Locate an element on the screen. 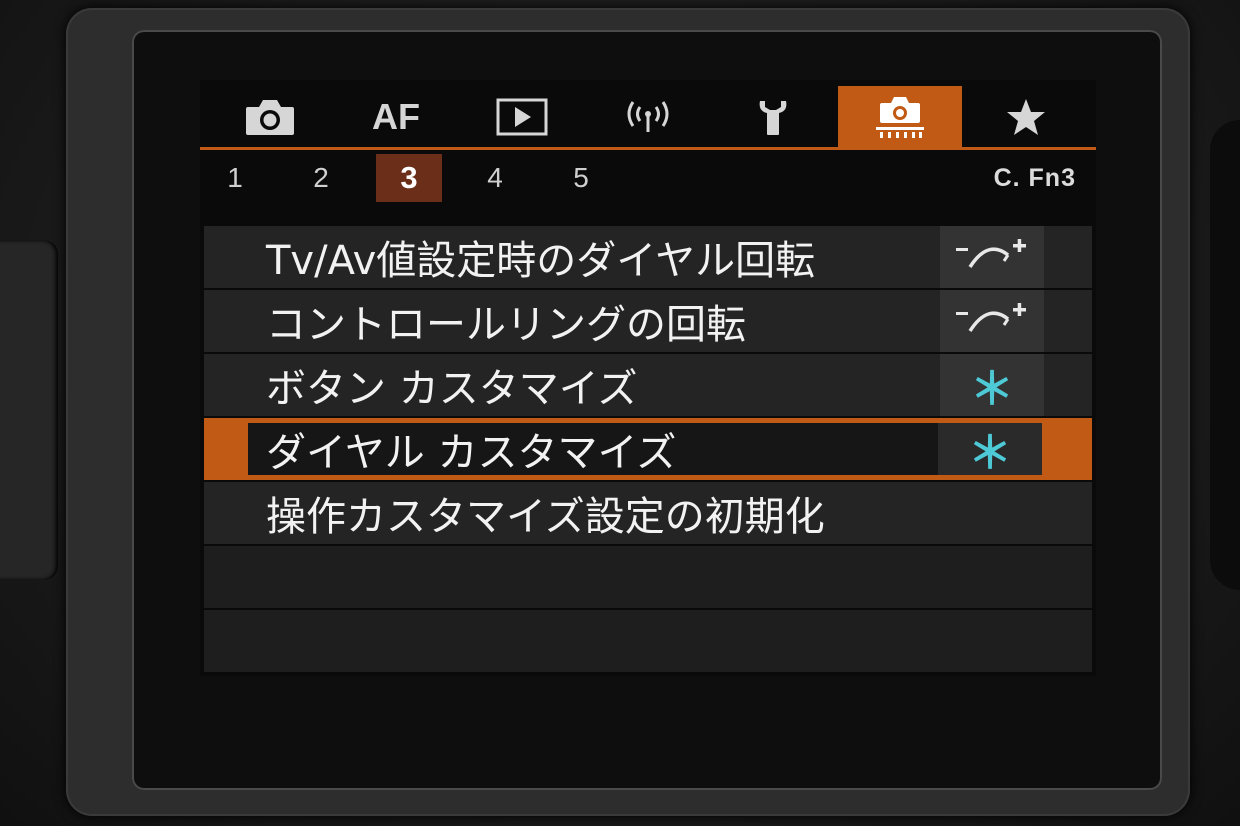 Image resolution: width=1240 pixels, height=826 pixels. wireless-icon is located at coordinates (648, 117).